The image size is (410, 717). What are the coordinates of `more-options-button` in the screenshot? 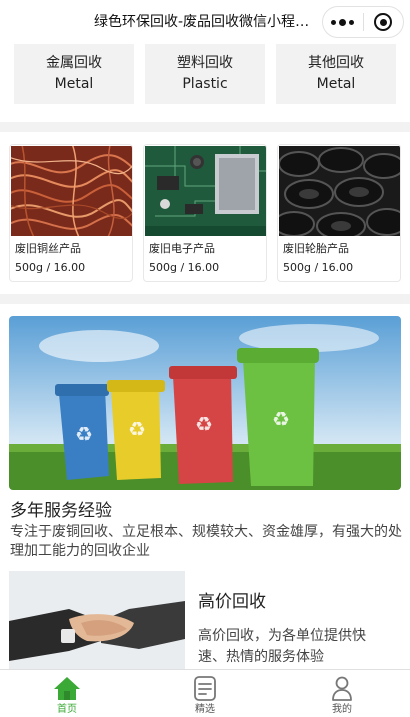 It's located at (343, 22).